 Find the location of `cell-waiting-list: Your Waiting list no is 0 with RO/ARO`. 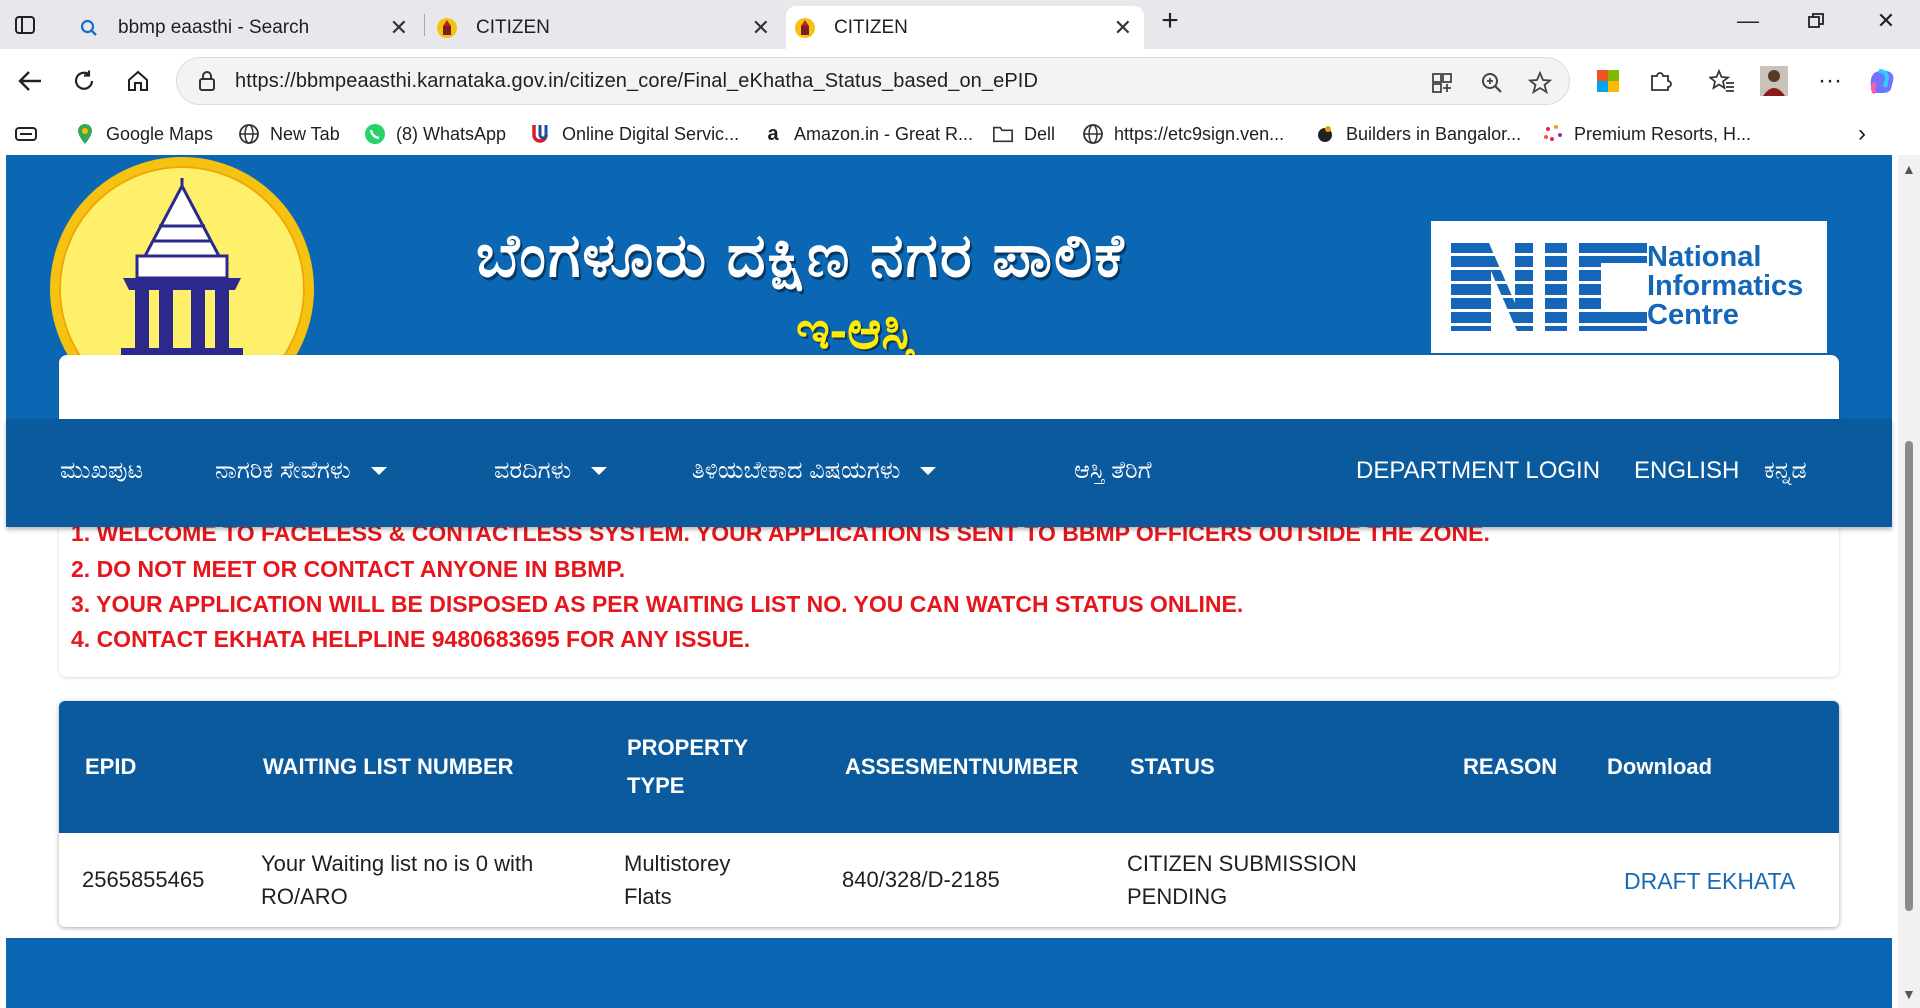

cell-waiting-list: Your Waiting list no is 0 with RO/ARO is located at coordinates (397, 880).